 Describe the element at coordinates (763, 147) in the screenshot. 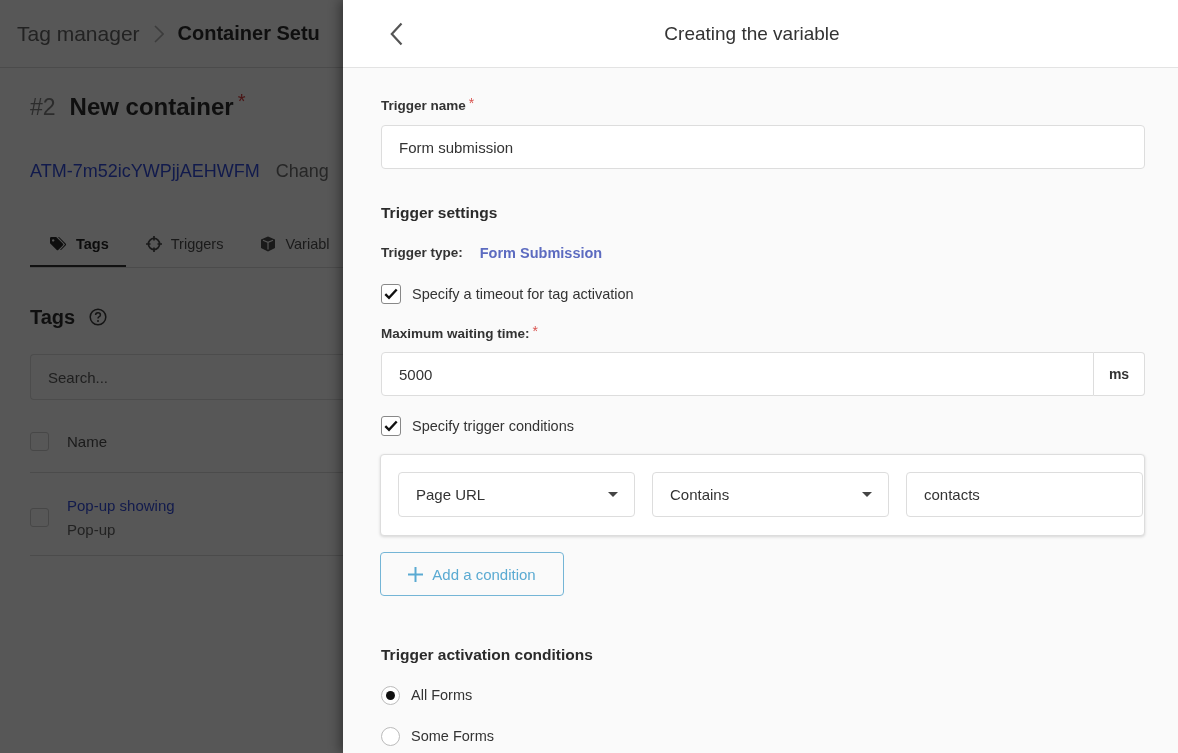

I see `text-field: Form submission` at that location.